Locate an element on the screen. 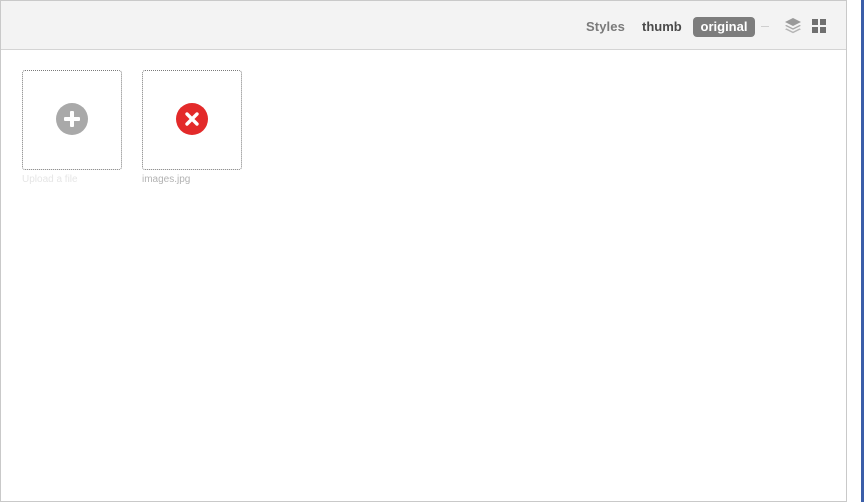  plus-circle-icon is located at coordinates (72, 119).